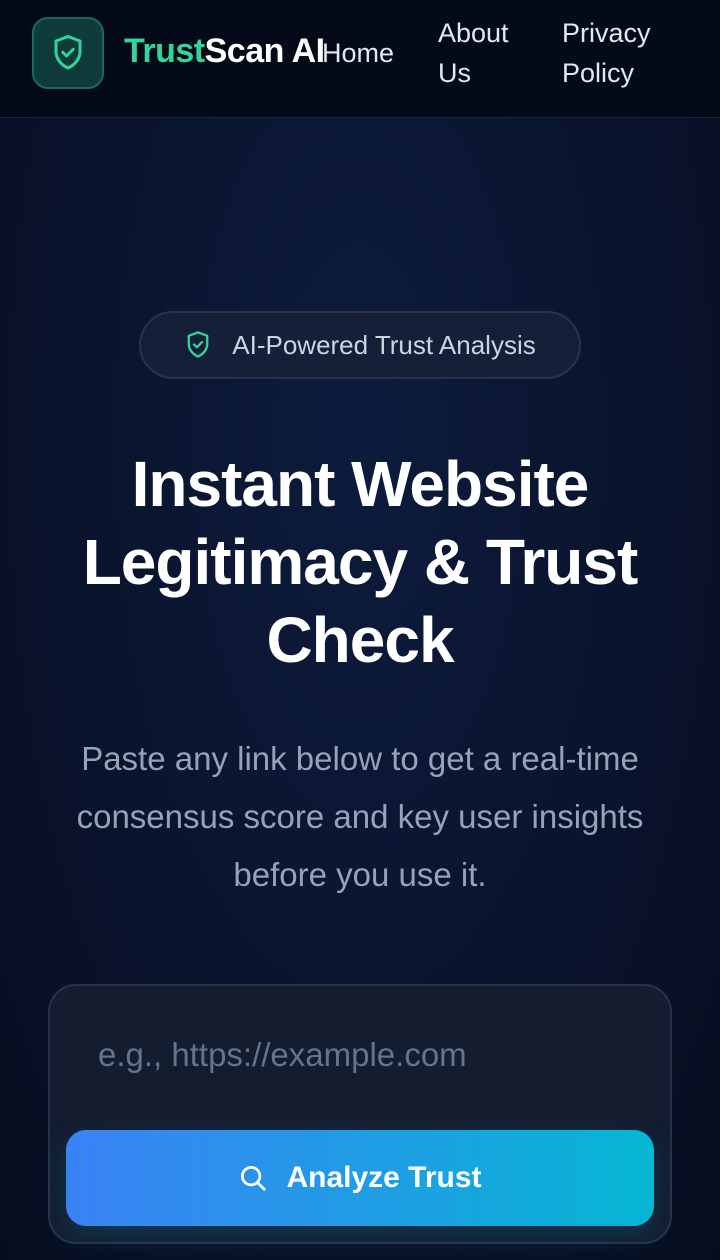  Describe the element at coordinates (164, 51) in the screenshot. I see `brand-name-accent: Trust` at that location.